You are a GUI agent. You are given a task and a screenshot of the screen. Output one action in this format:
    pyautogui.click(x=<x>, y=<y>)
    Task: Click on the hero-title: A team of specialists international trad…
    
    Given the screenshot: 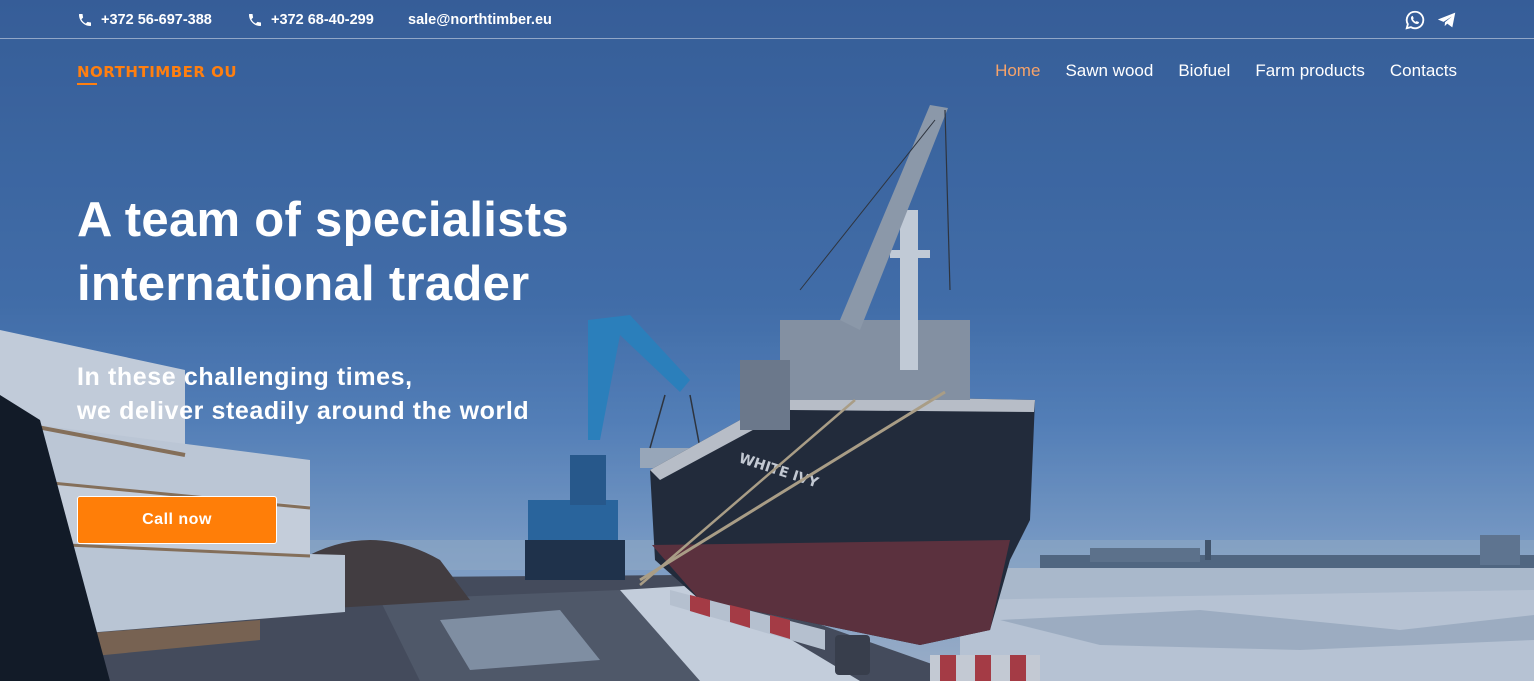 What is the action you would take?
    pyautogui.click(x=387, y=252)
    